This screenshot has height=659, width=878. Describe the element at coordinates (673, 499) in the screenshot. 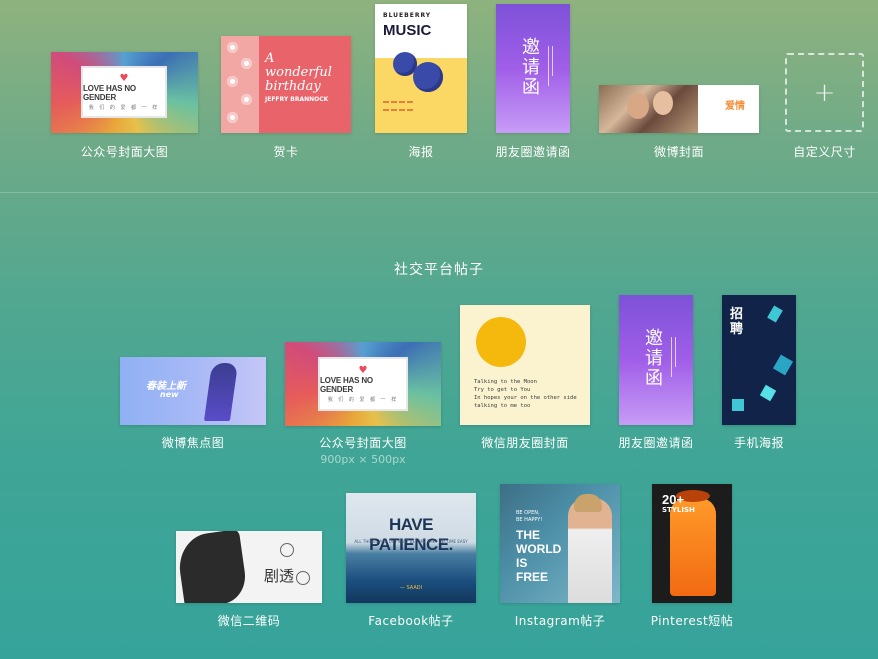

I see `pin-number: 20+` at that location.